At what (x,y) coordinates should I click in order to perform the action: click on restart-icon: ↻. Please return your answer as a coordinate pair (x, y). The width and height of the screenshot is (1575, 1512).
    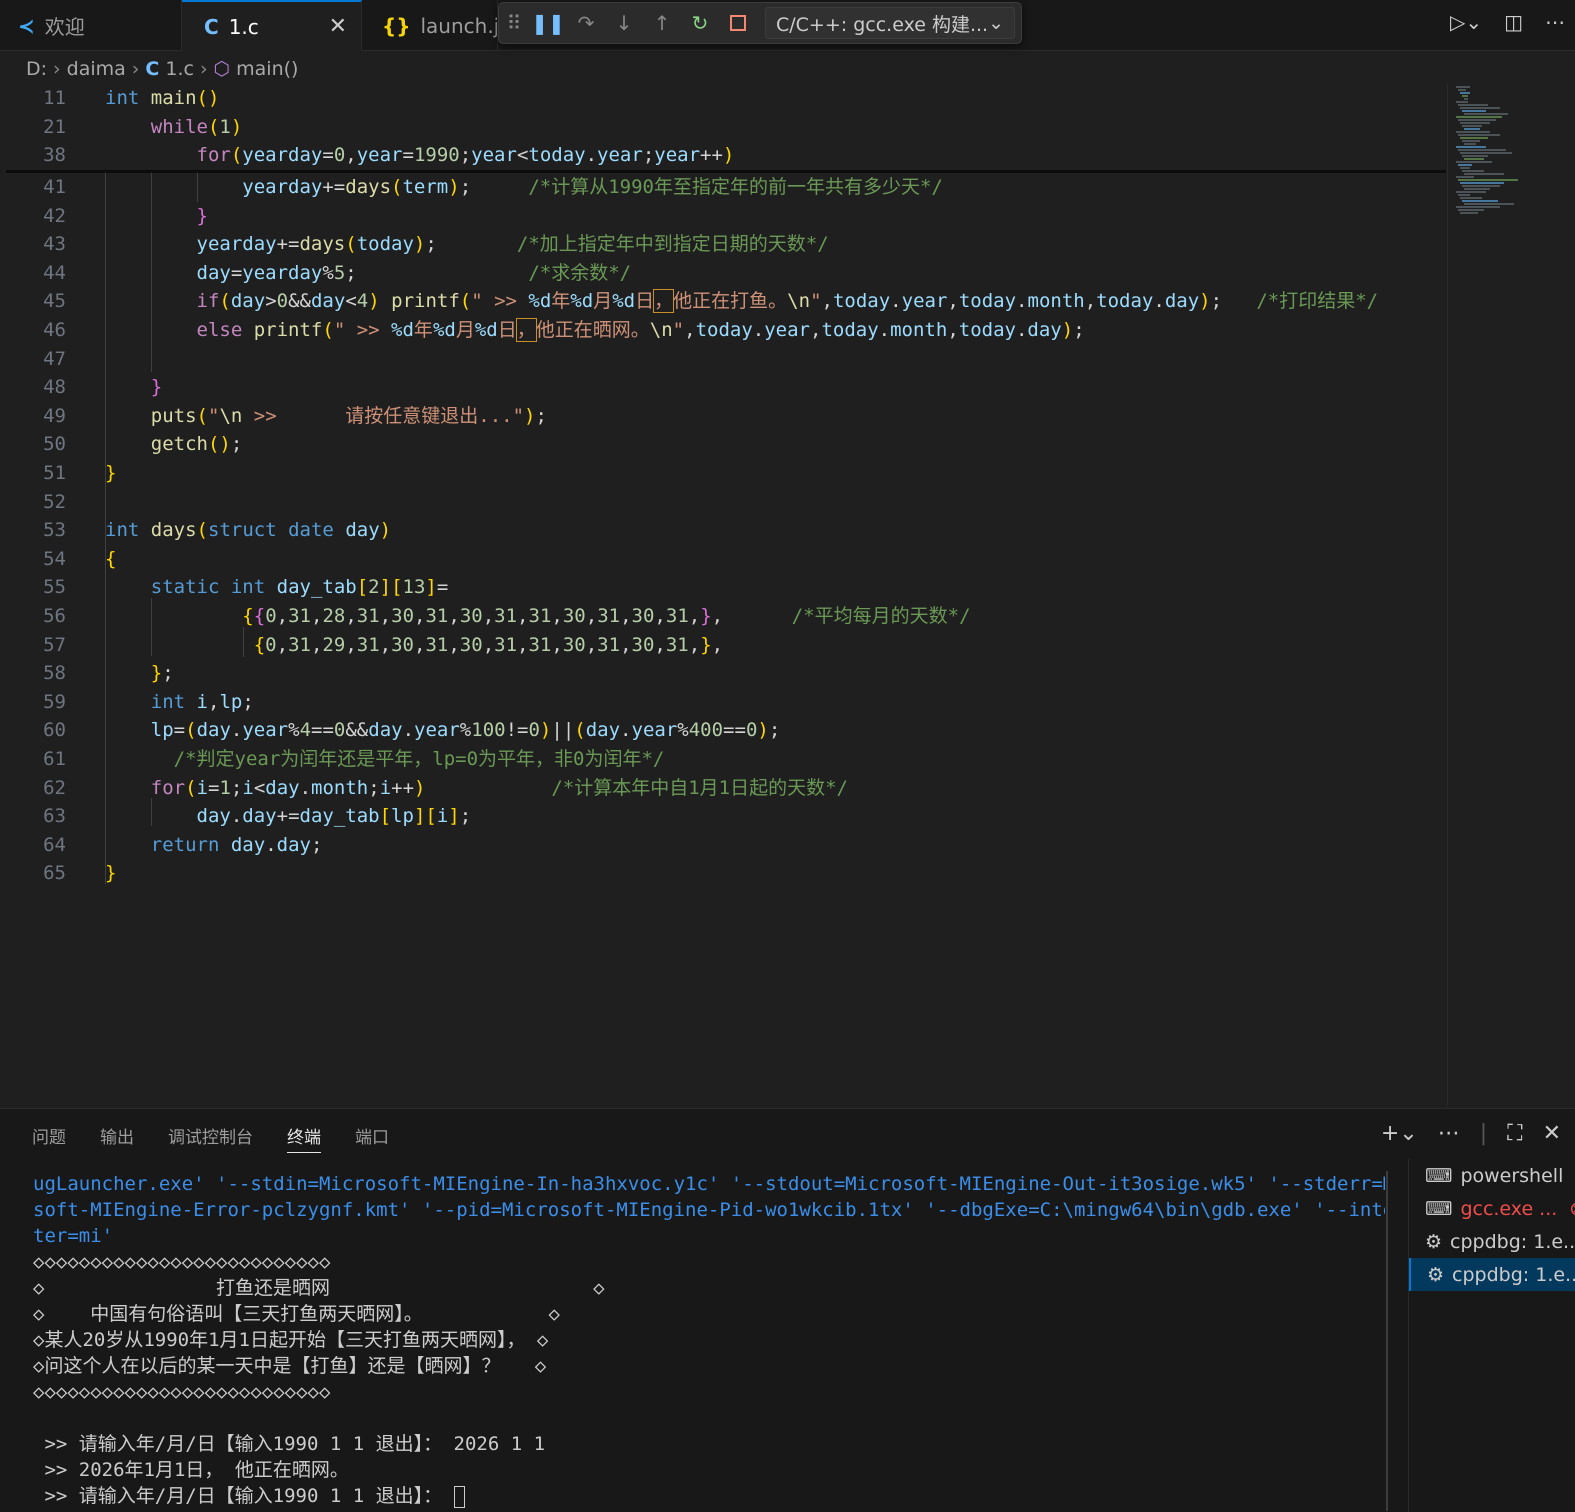
    Looking at the image, I should click on (700, 23).